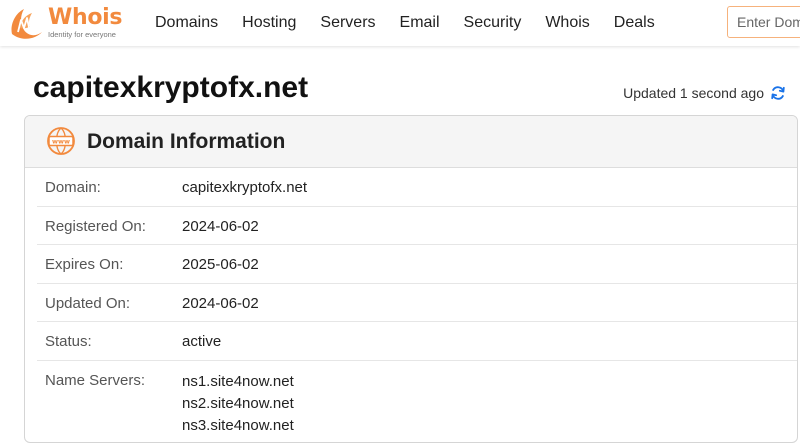 The height and width of the screenshot is (445, 800). What do you see at coordinates (417, 264) in the screenshot?
I see `info-row-expires: Expires On: 2025-06-02` at bounding box center [417, 264].